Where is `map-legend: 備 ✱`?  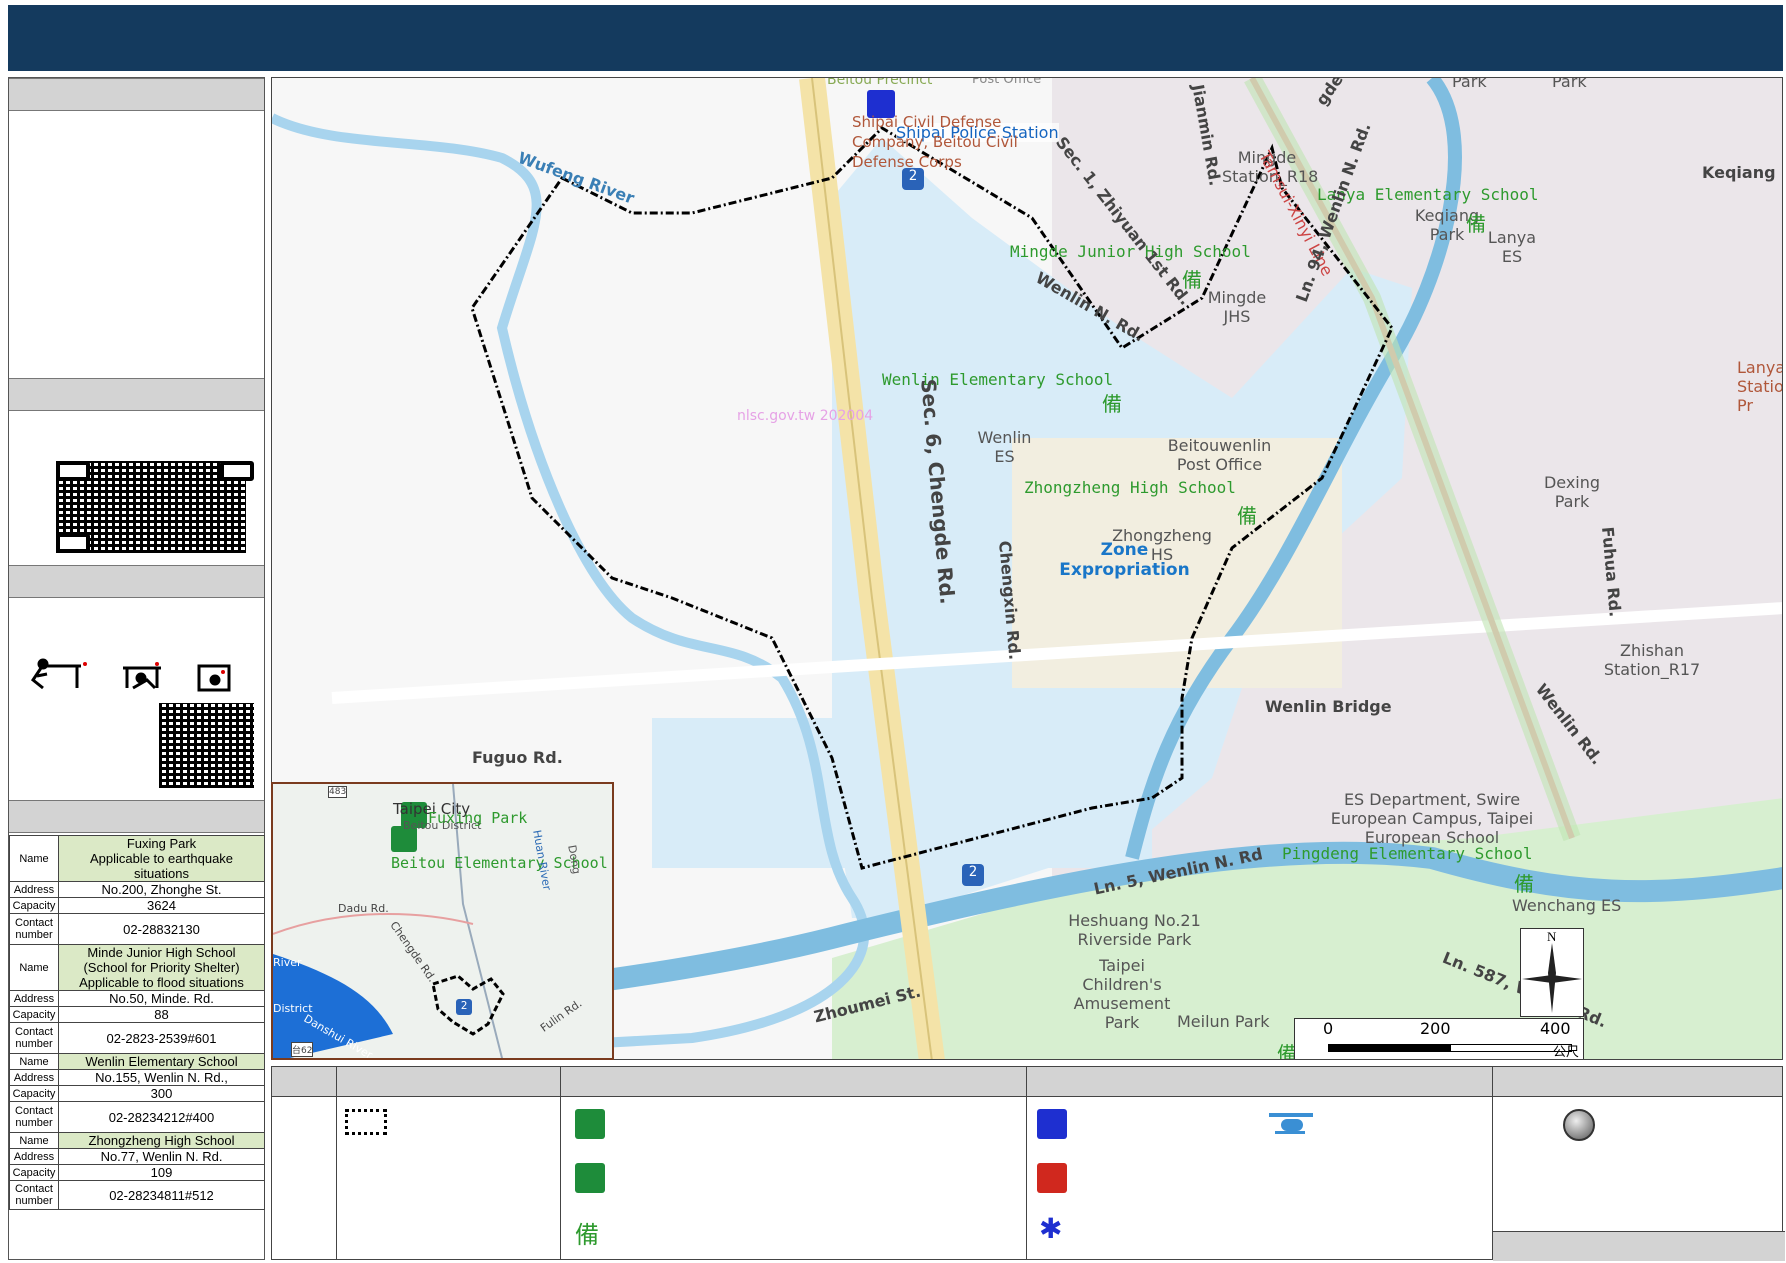
map-legend: 備 ✱ is located at coordinates (1028, 1163).